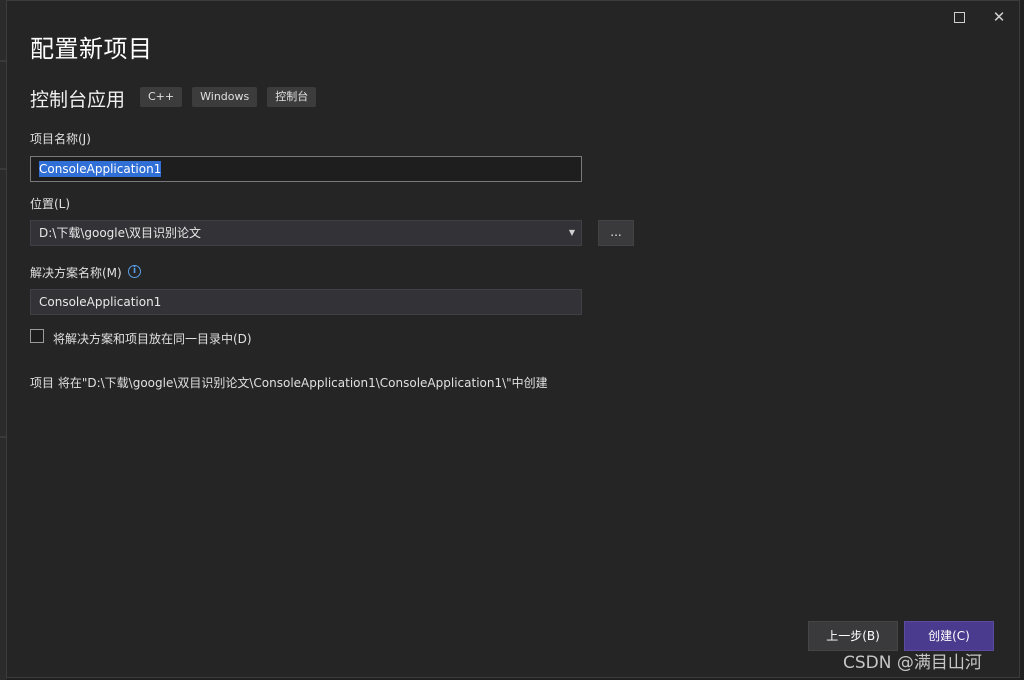  I want to click on back-button: 上一步(B), so click(853, 636).